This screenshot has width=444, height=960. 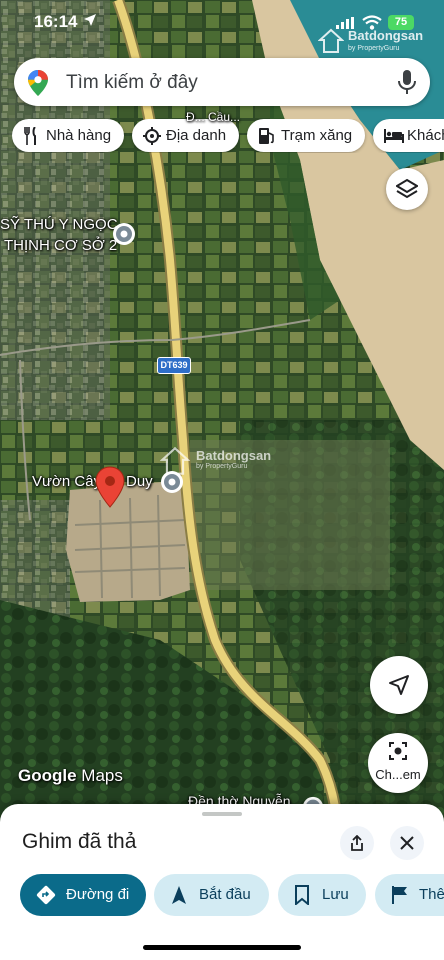 What do you see at coordinates (30, 136) in the screenshot?
I see `fork-knife-icon` at bounding box center [30, 136].